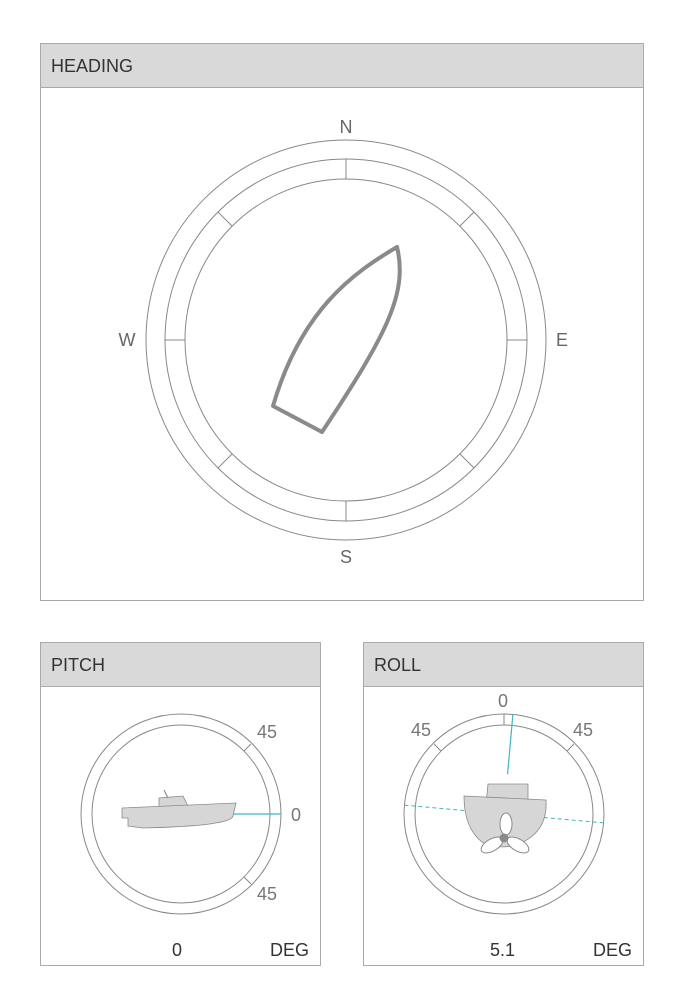  Describe the element at coordinates (510, 744) in the screenshot. I see `roll-vertical-line` at that location.